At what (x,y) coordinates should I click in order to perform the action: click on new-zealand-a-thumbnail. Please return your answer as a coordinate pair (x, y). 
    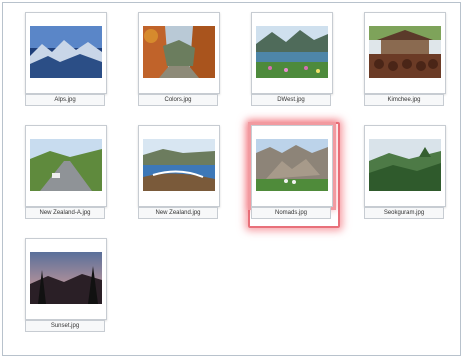
    Looking at the image, I should click on (66, 165).